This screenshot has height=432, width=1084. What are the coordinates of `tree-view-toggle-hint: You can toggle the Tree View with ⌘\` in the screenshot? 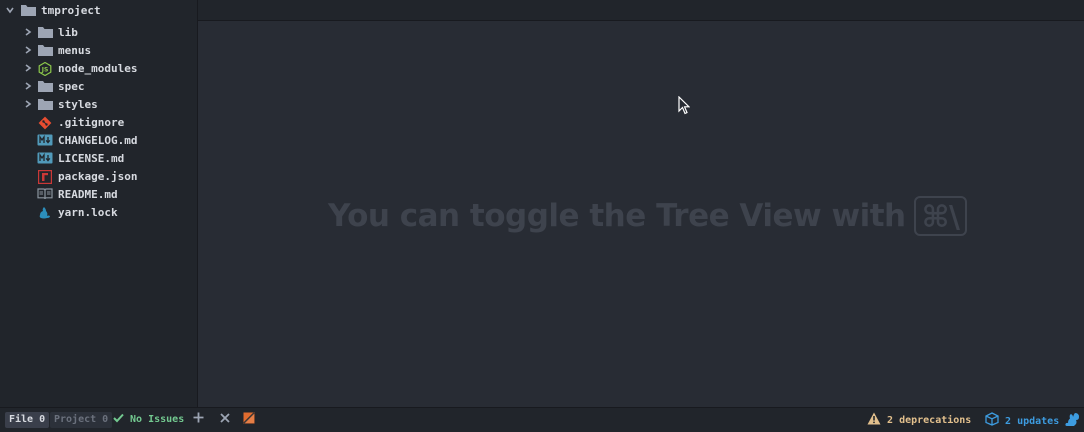 It's located at (648, 216).